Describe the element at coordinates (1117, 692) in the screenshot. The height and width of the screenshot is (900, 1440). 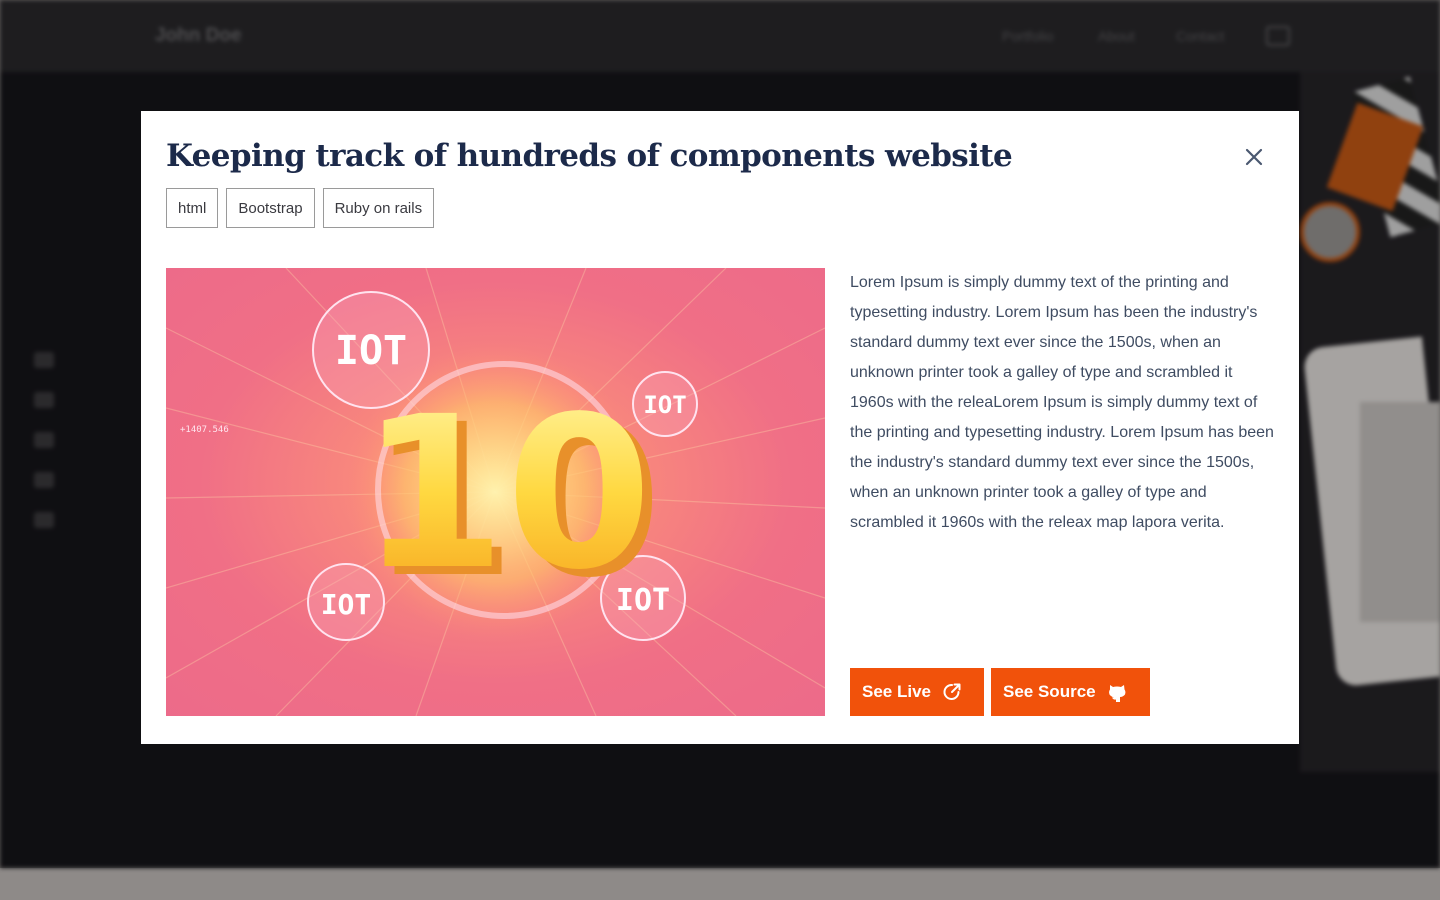
I see `github-icon` at that location.